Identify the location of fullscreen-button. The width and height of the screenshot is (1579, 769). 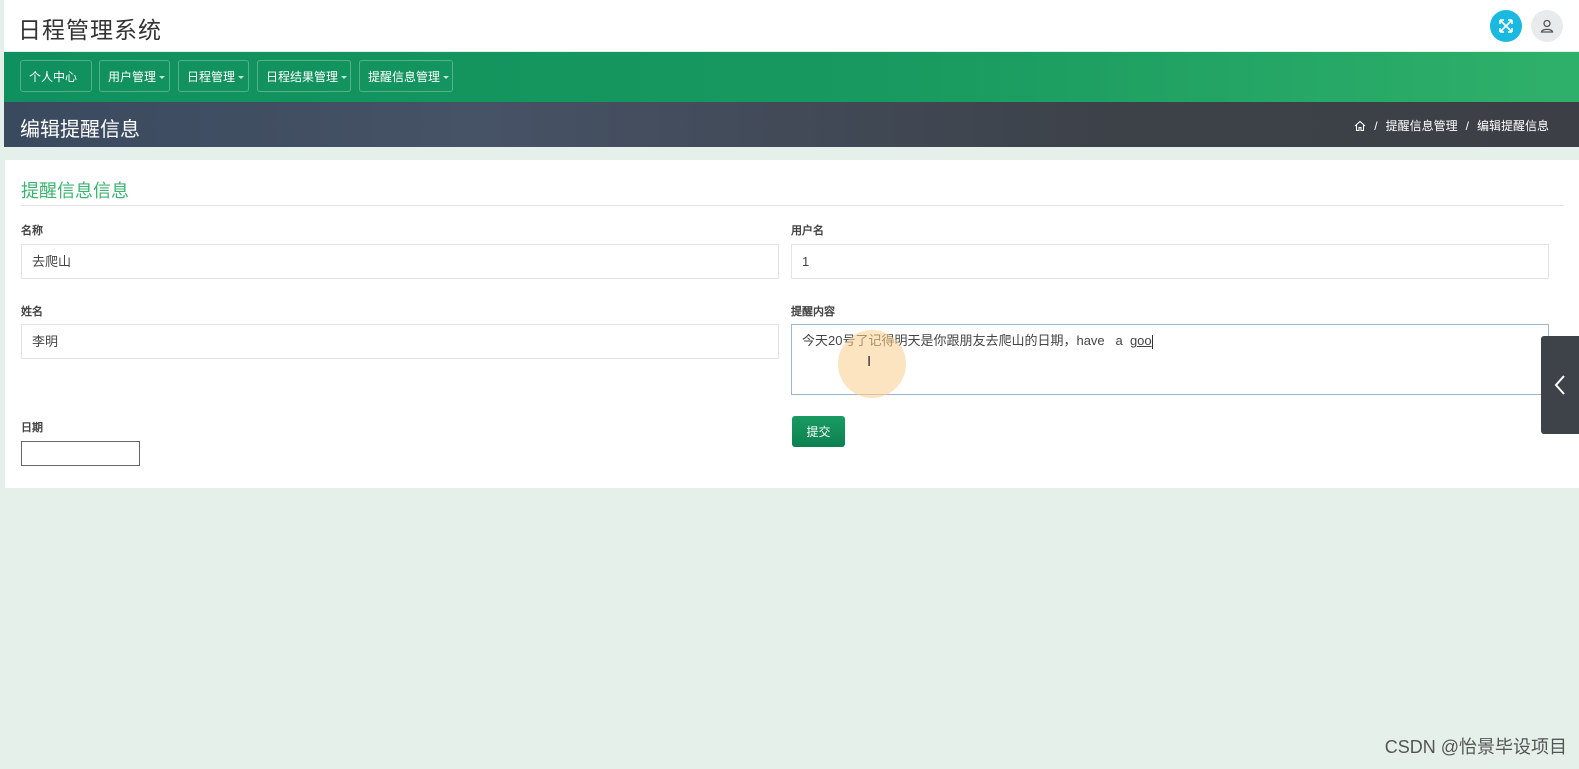
(1506, 26).